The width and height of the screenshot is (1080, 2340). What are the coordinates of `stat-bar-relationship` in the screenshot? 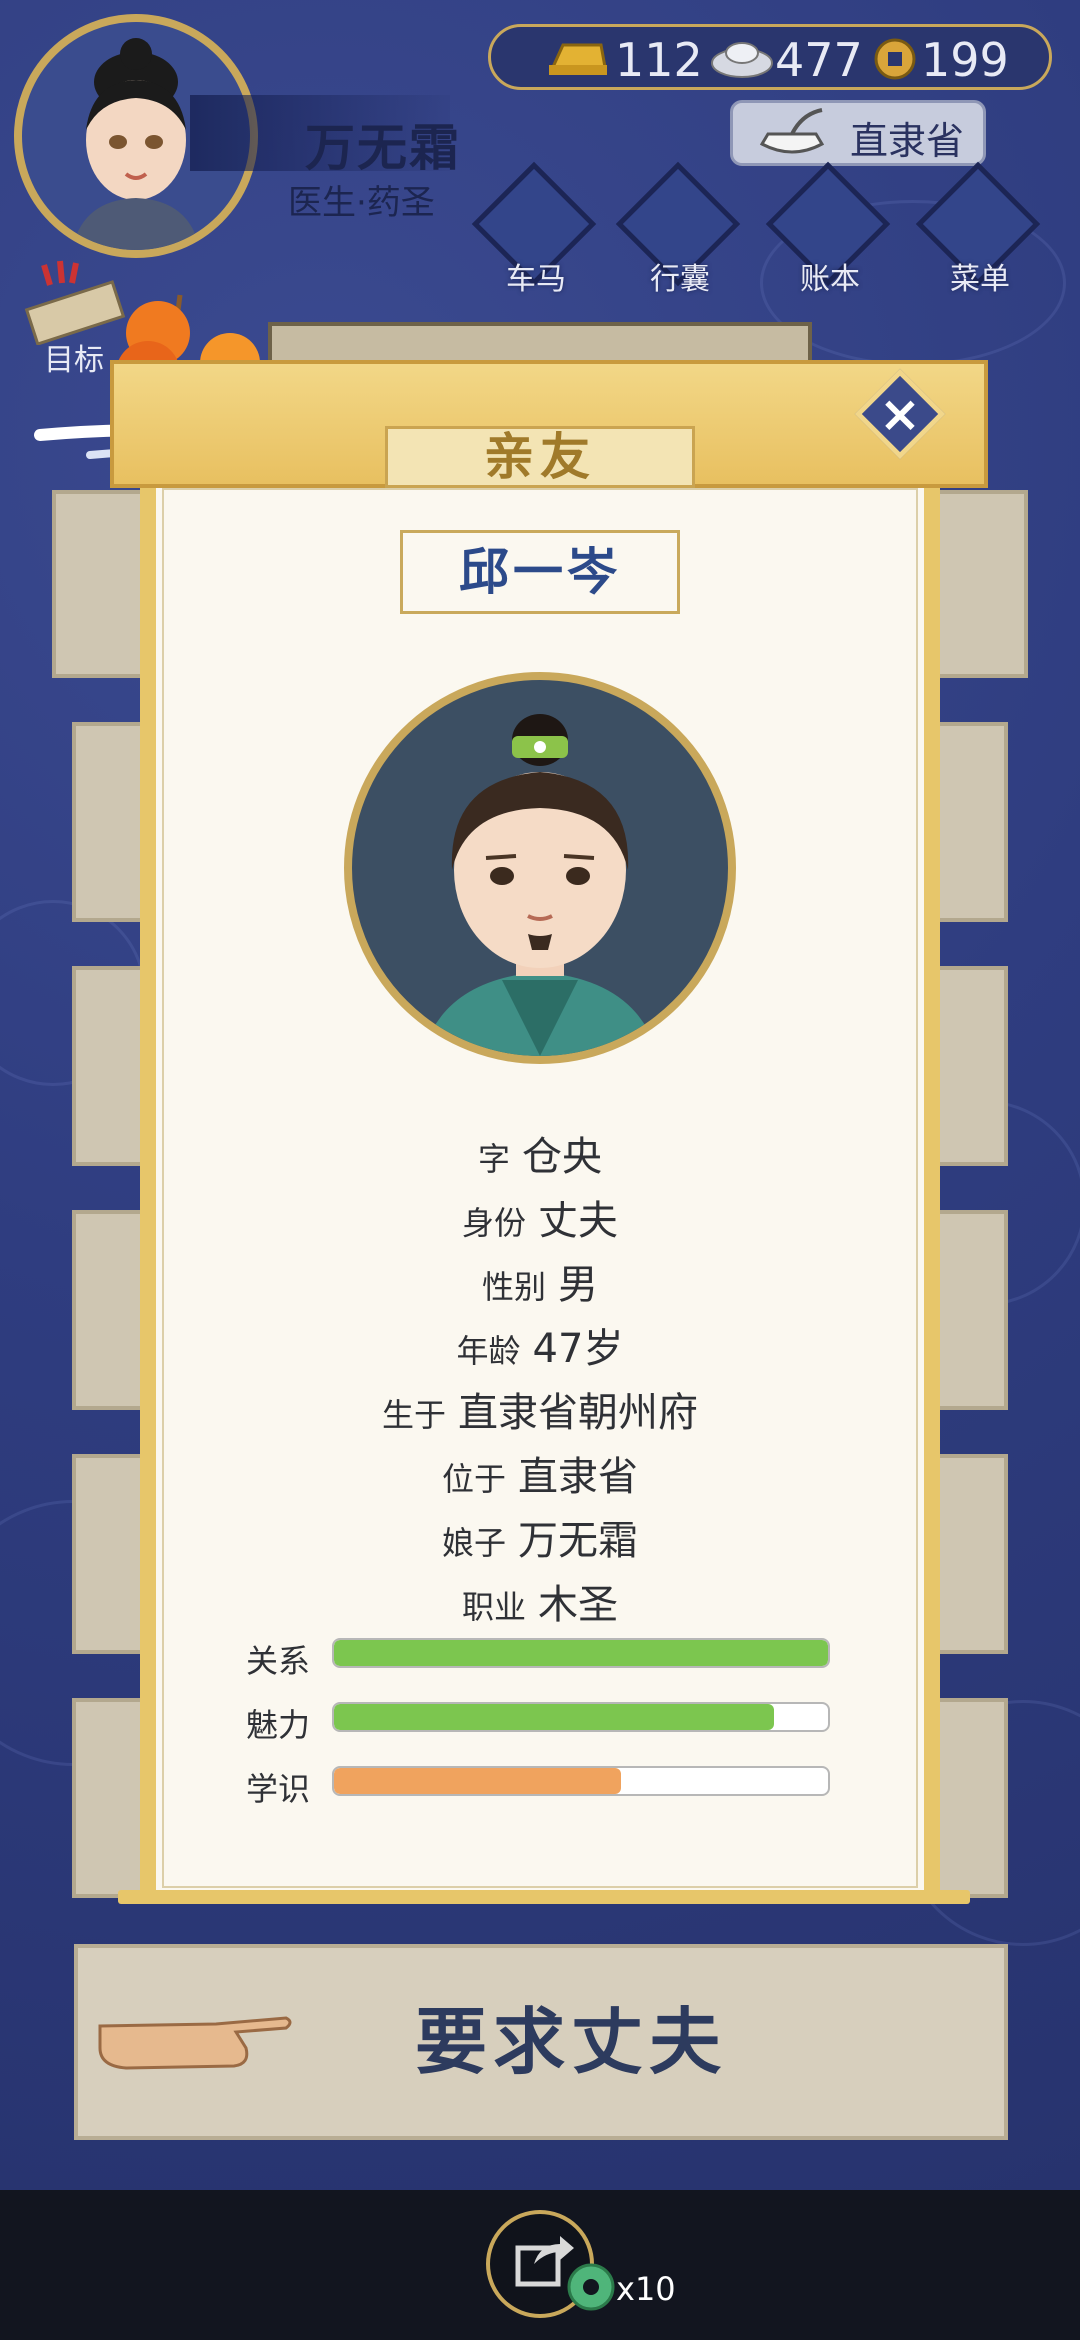 It's located at (581, 1653).